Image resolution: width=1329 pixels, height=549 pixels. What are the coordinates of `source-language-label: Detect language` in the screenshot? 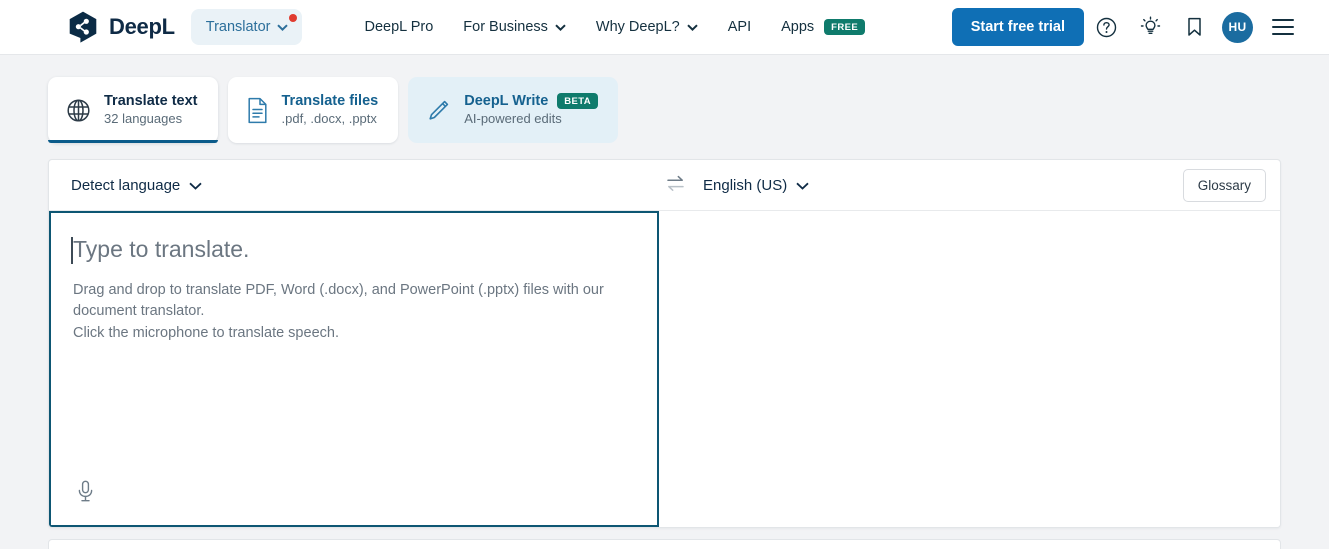 It's located at (126, 185).